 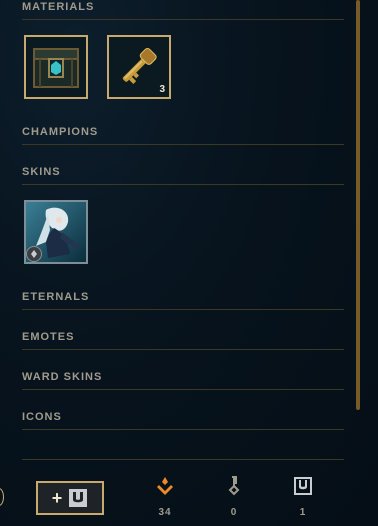 I want to click on footer-divider, so click(x=183, y=459).